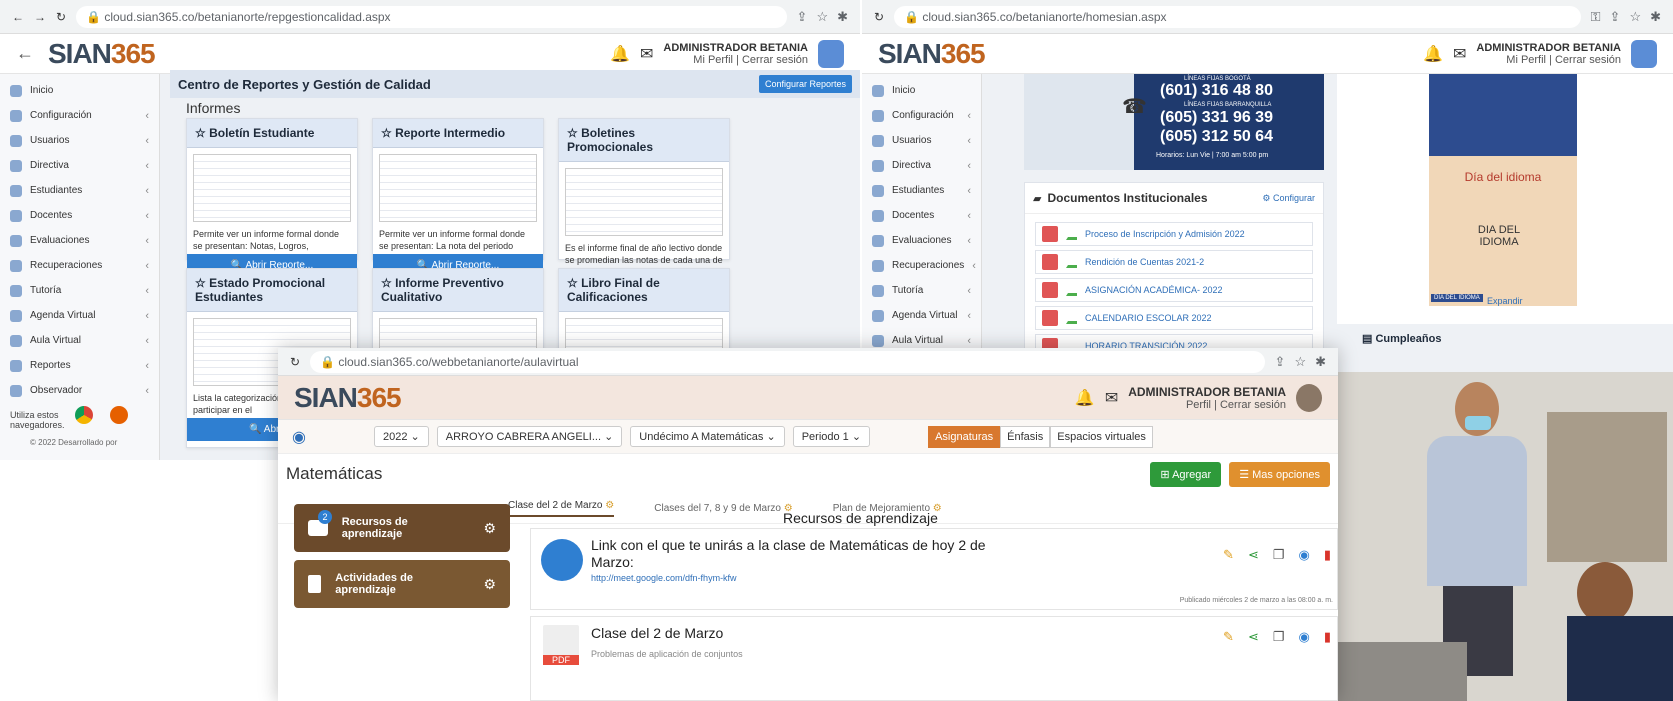  What do you see at coordinates (831, 436) in the screenshot?
I see `period-select: Periodo 1 ⌄` at bounding box center [831, 436].